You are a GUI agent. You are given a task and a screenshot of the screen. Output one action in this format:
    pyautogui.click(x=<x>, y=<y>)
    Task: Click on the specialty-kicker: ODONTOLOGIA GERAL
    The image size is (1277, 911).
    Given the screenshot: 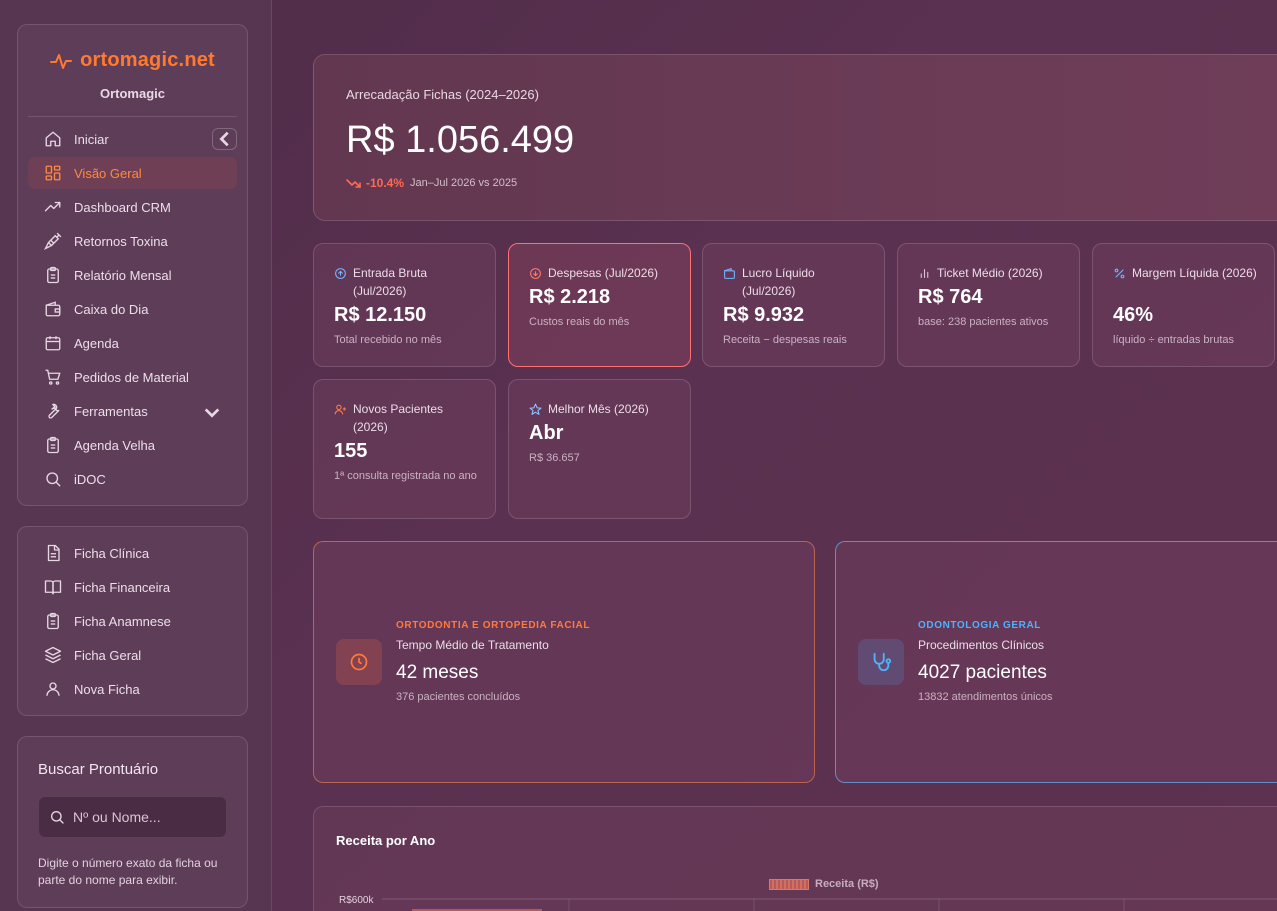 What is the action you would take?
    pyautogui.click(x=979, y=625)
    